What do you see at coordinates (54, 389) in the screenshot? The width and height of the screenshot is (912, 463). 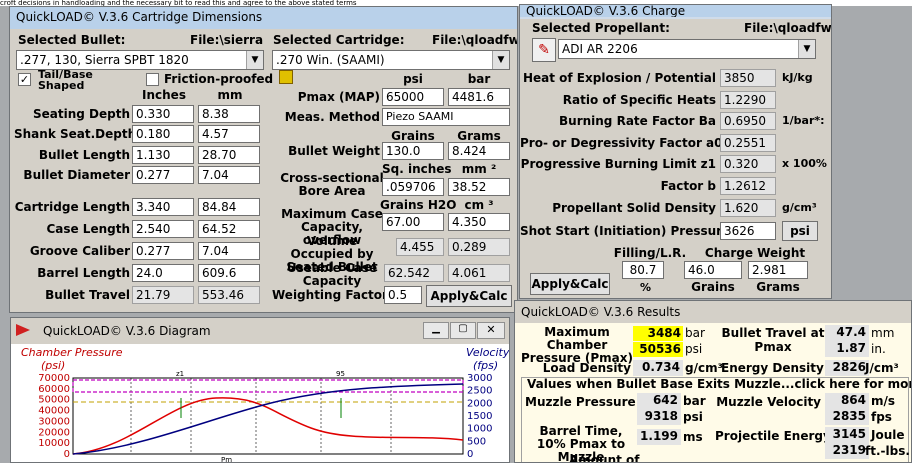 I see `pressure-tick-label: 60000` at bounding box center [54, 389].